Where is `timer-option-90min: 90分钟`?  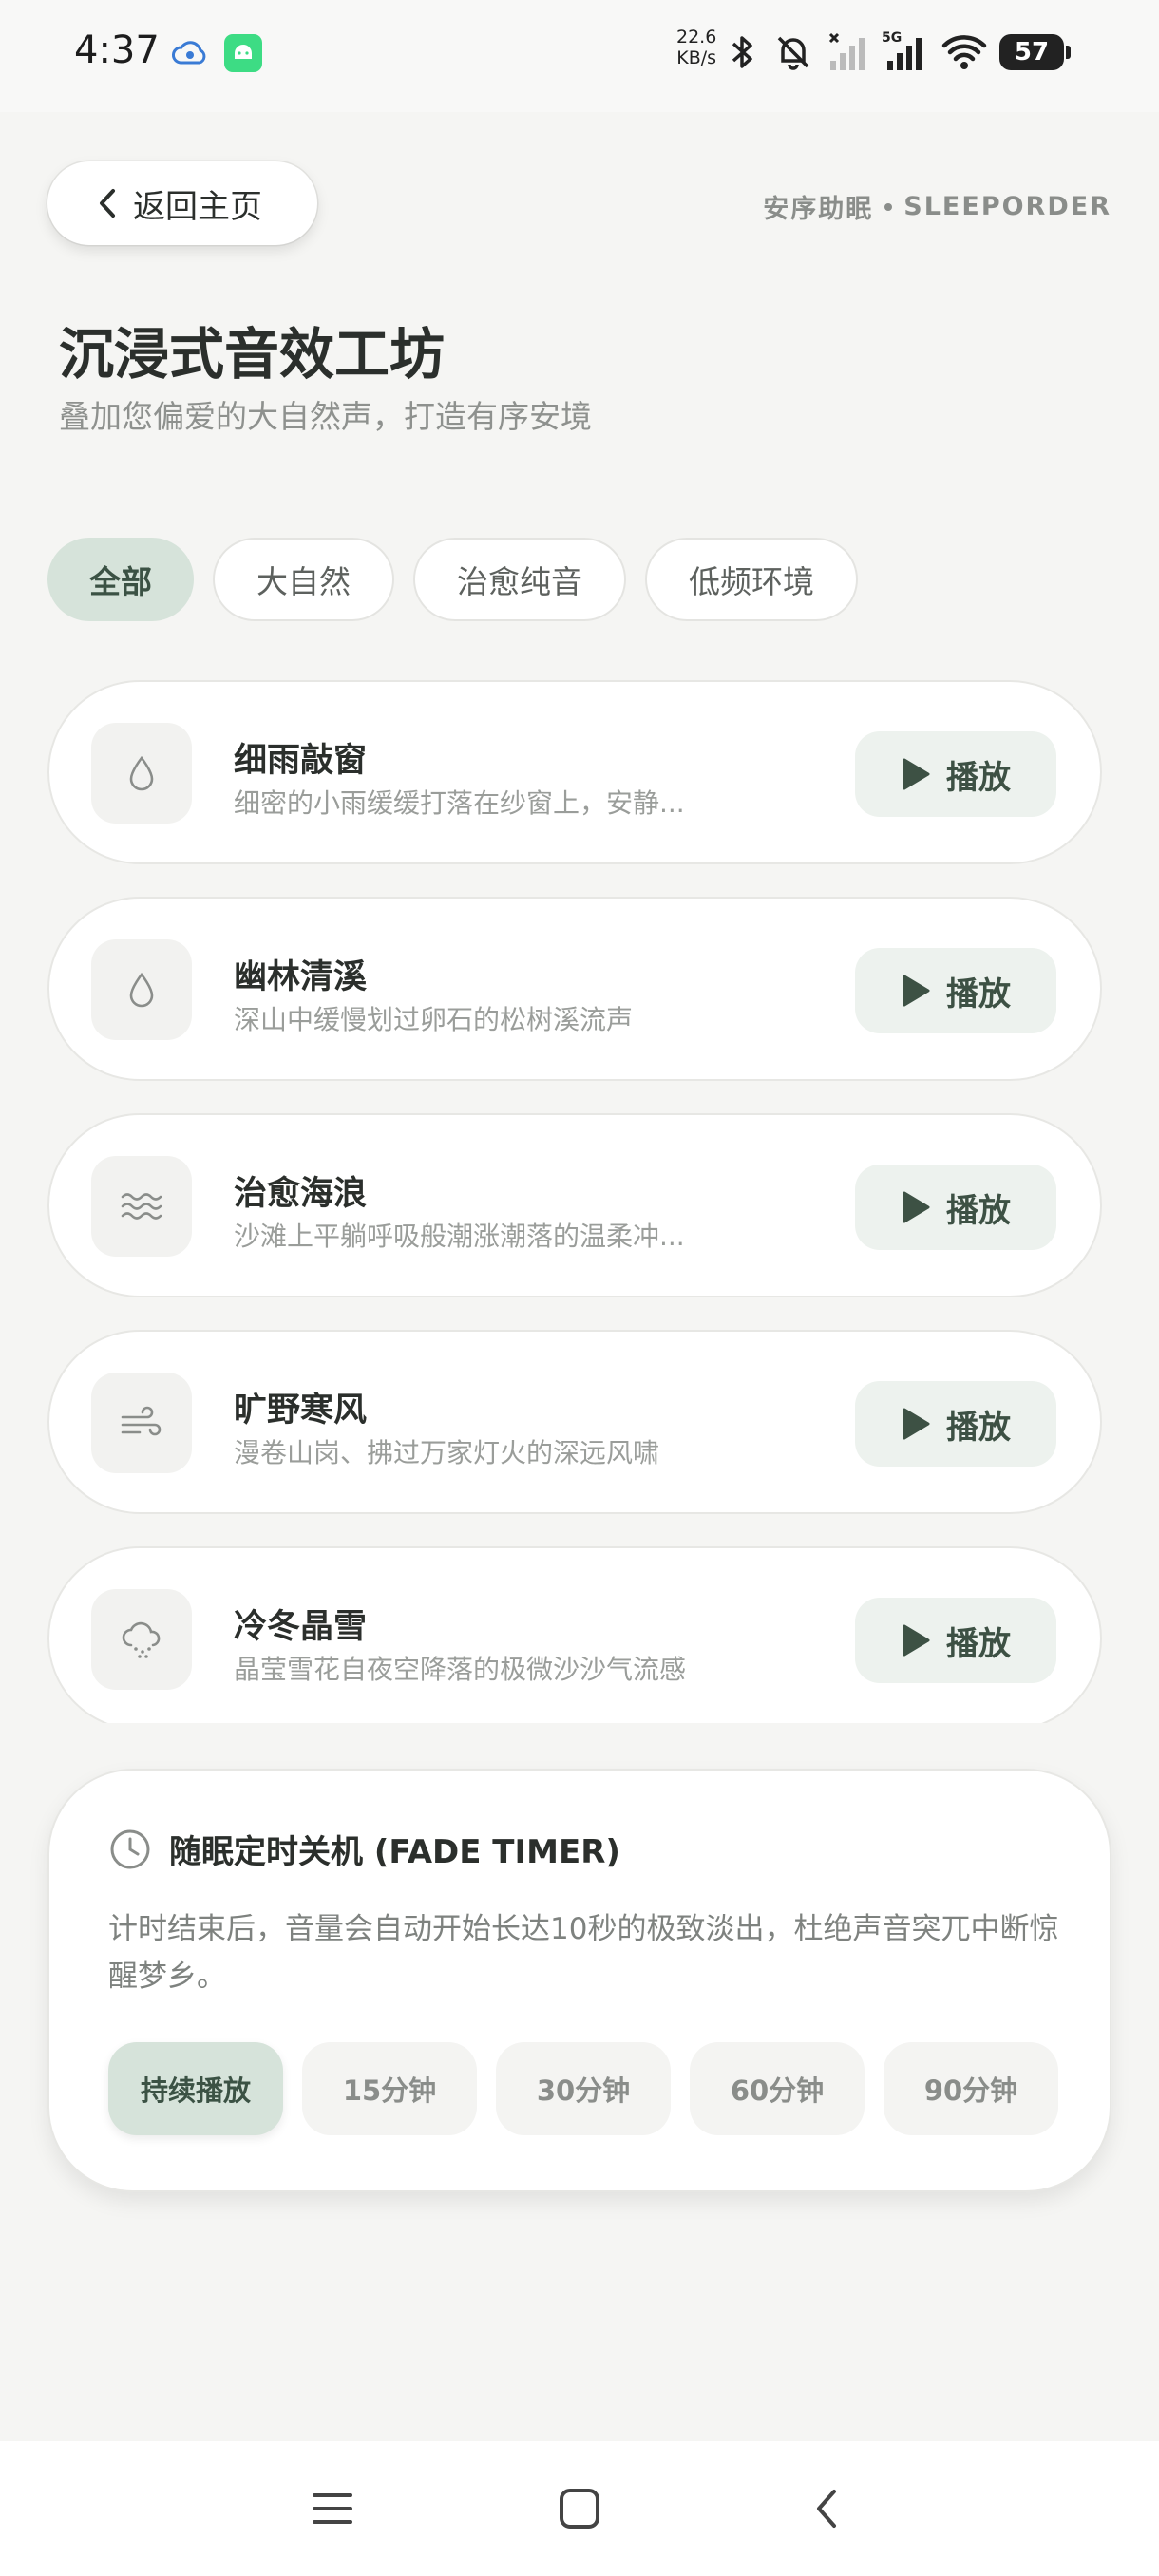
timer-option-90min: 90分钟 is located at coordinates (971, 2088).